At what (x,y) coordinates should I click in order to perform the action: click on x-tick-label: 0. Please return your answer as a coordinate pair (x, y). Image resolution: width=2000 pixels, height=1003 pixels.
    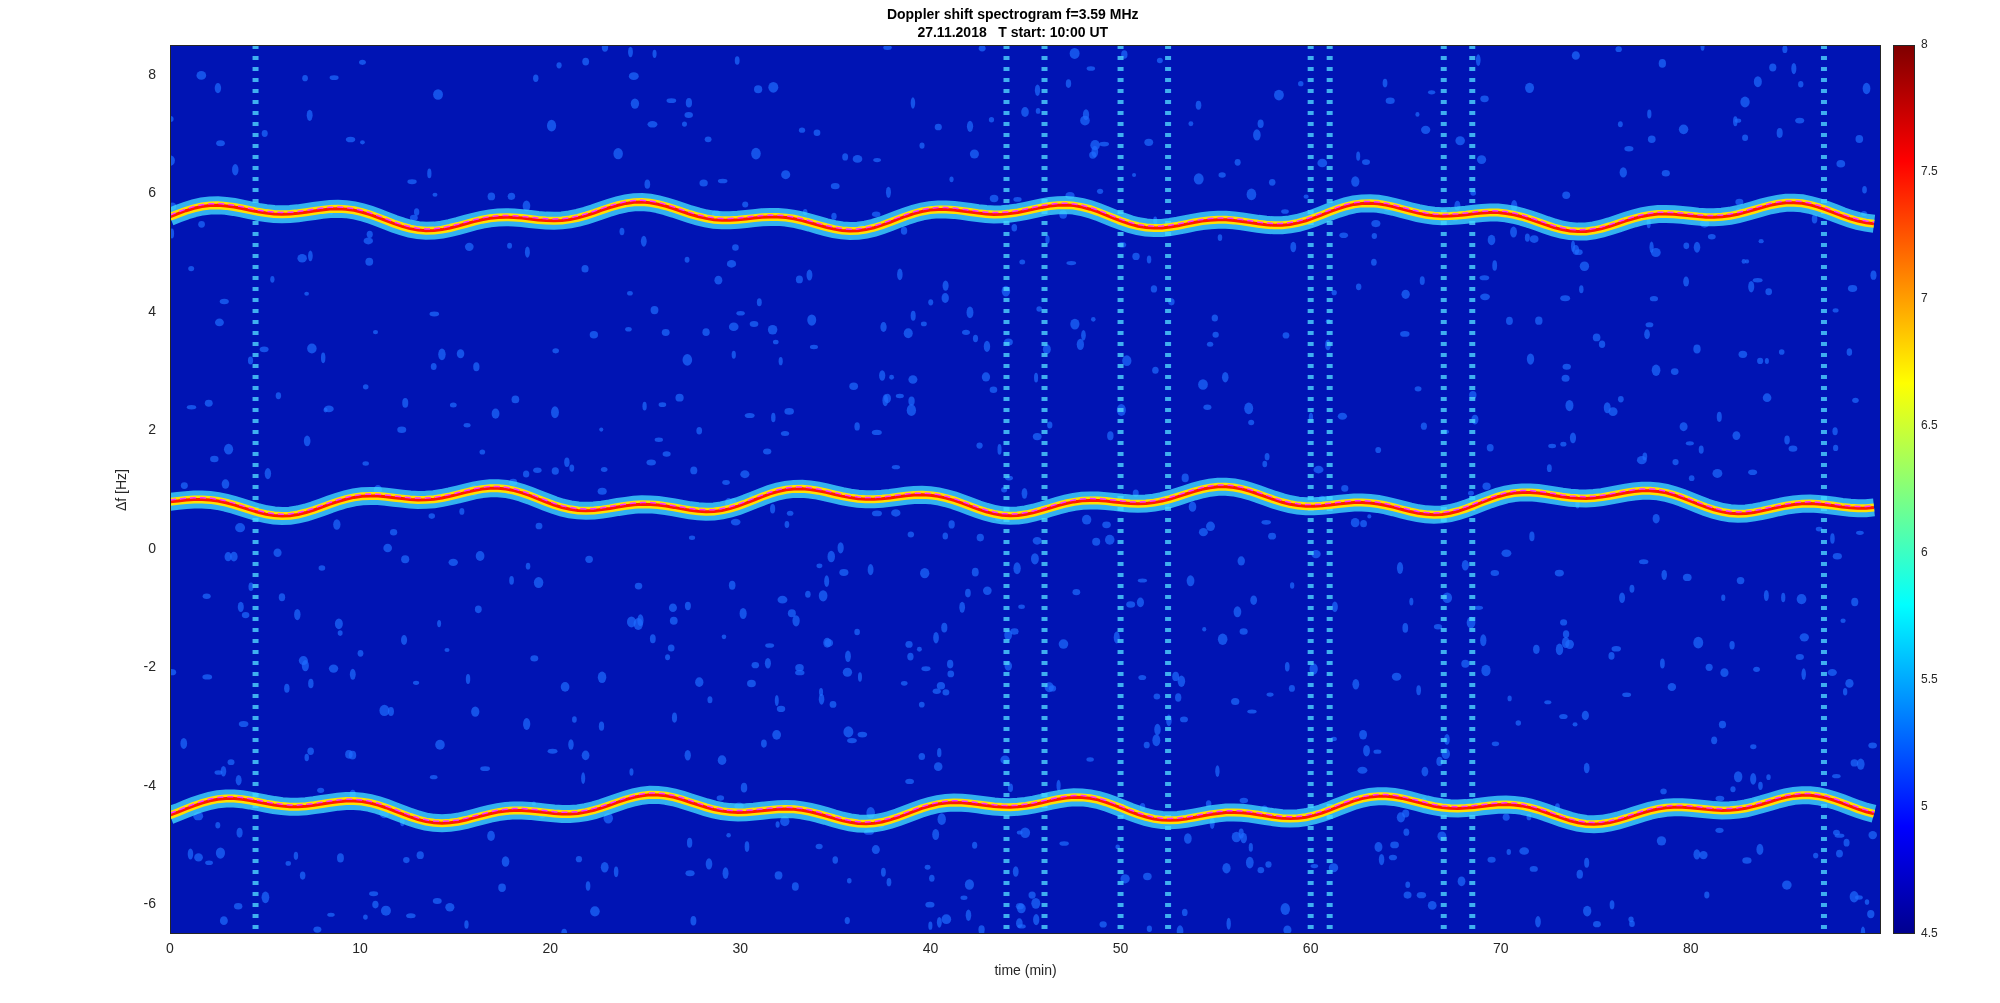
    Looking at the image, I should click on (170, 948).